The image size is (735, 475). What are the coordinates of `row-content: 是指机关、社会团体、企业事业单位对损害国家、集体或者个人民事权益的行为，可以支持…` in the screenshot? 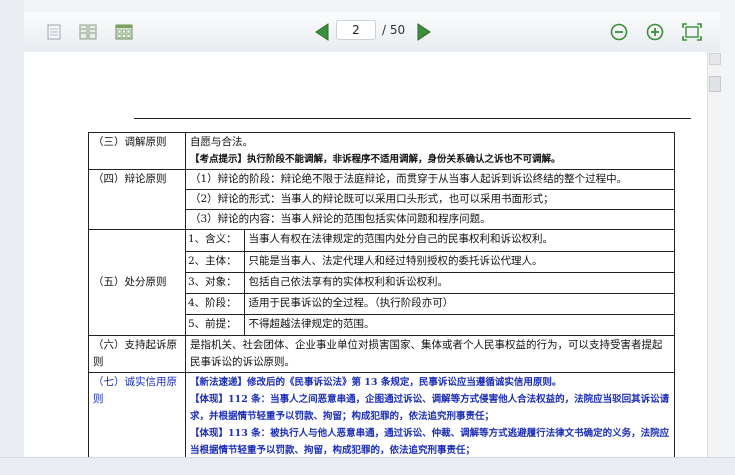 It's located at (430, 354).